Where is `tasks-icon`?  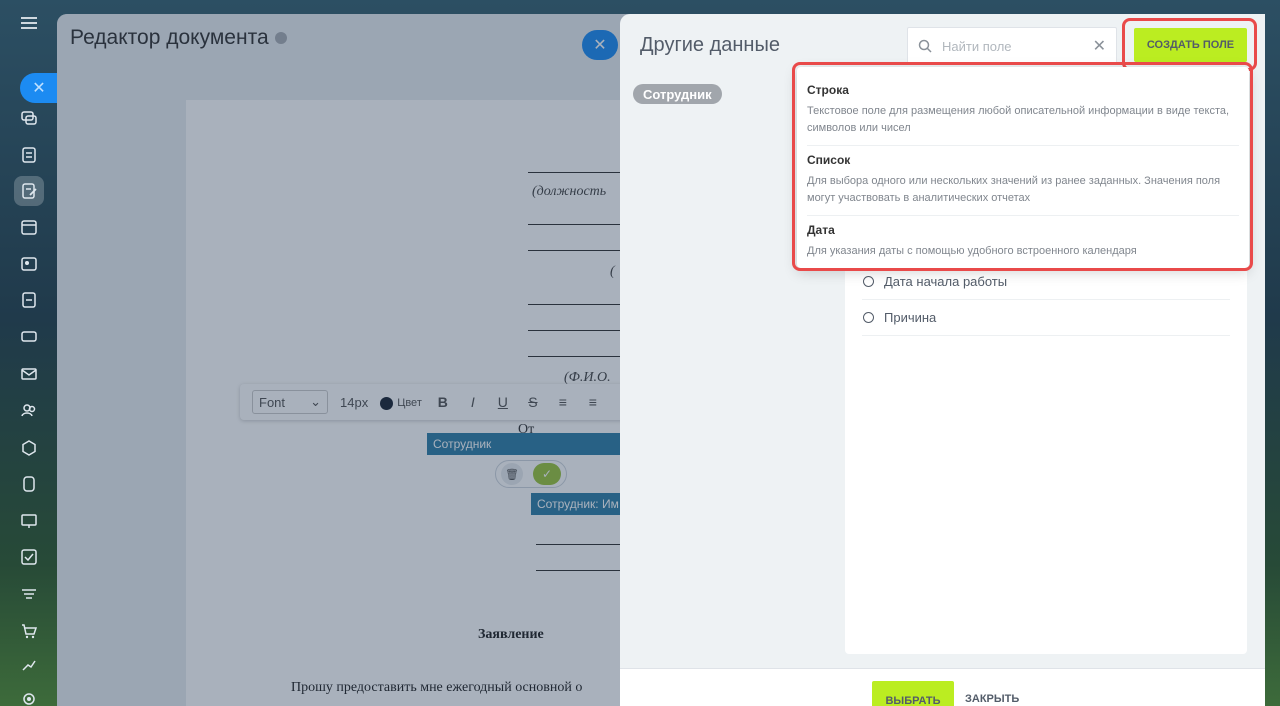 tasks-icon is located at coordinates (29, 300).